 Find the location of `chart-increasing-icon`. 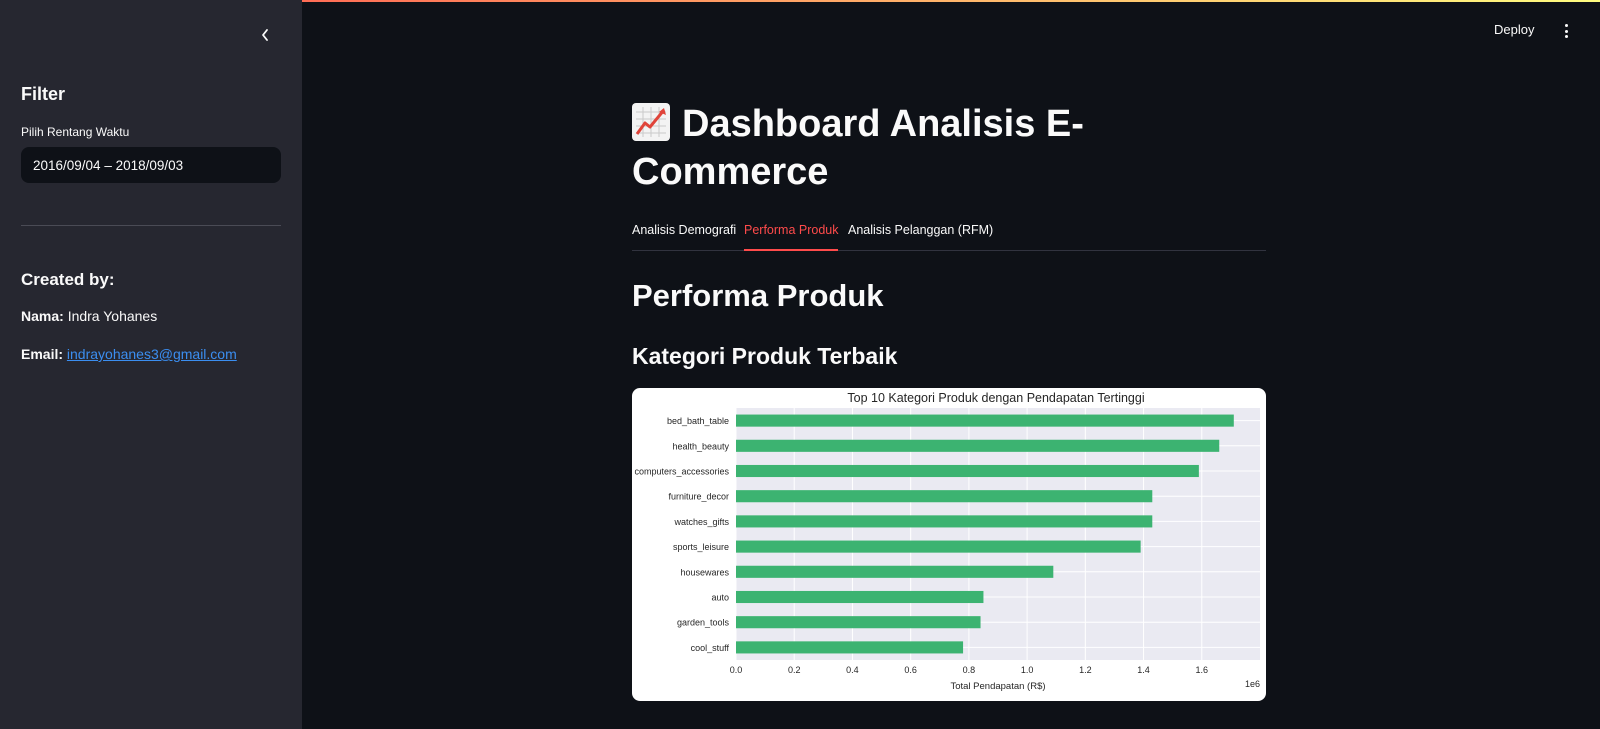

chart-increasing-icon is located at coordinates (651, 122).